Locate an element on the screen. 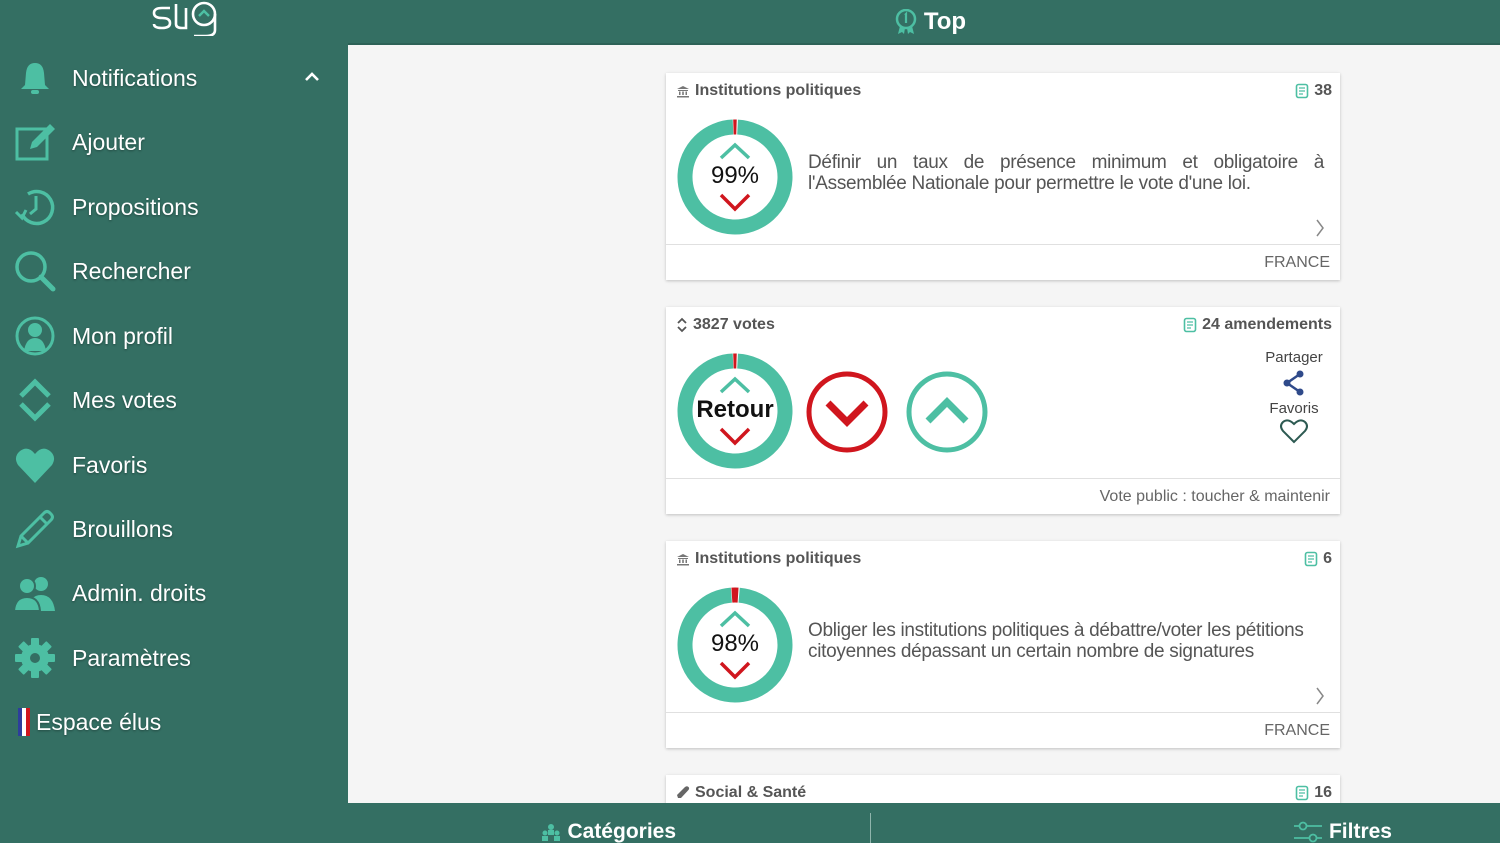 Image resolution: width=1500 pixels, height=843 pixels. approval-score: 99% is located at coordinates (735, 175).